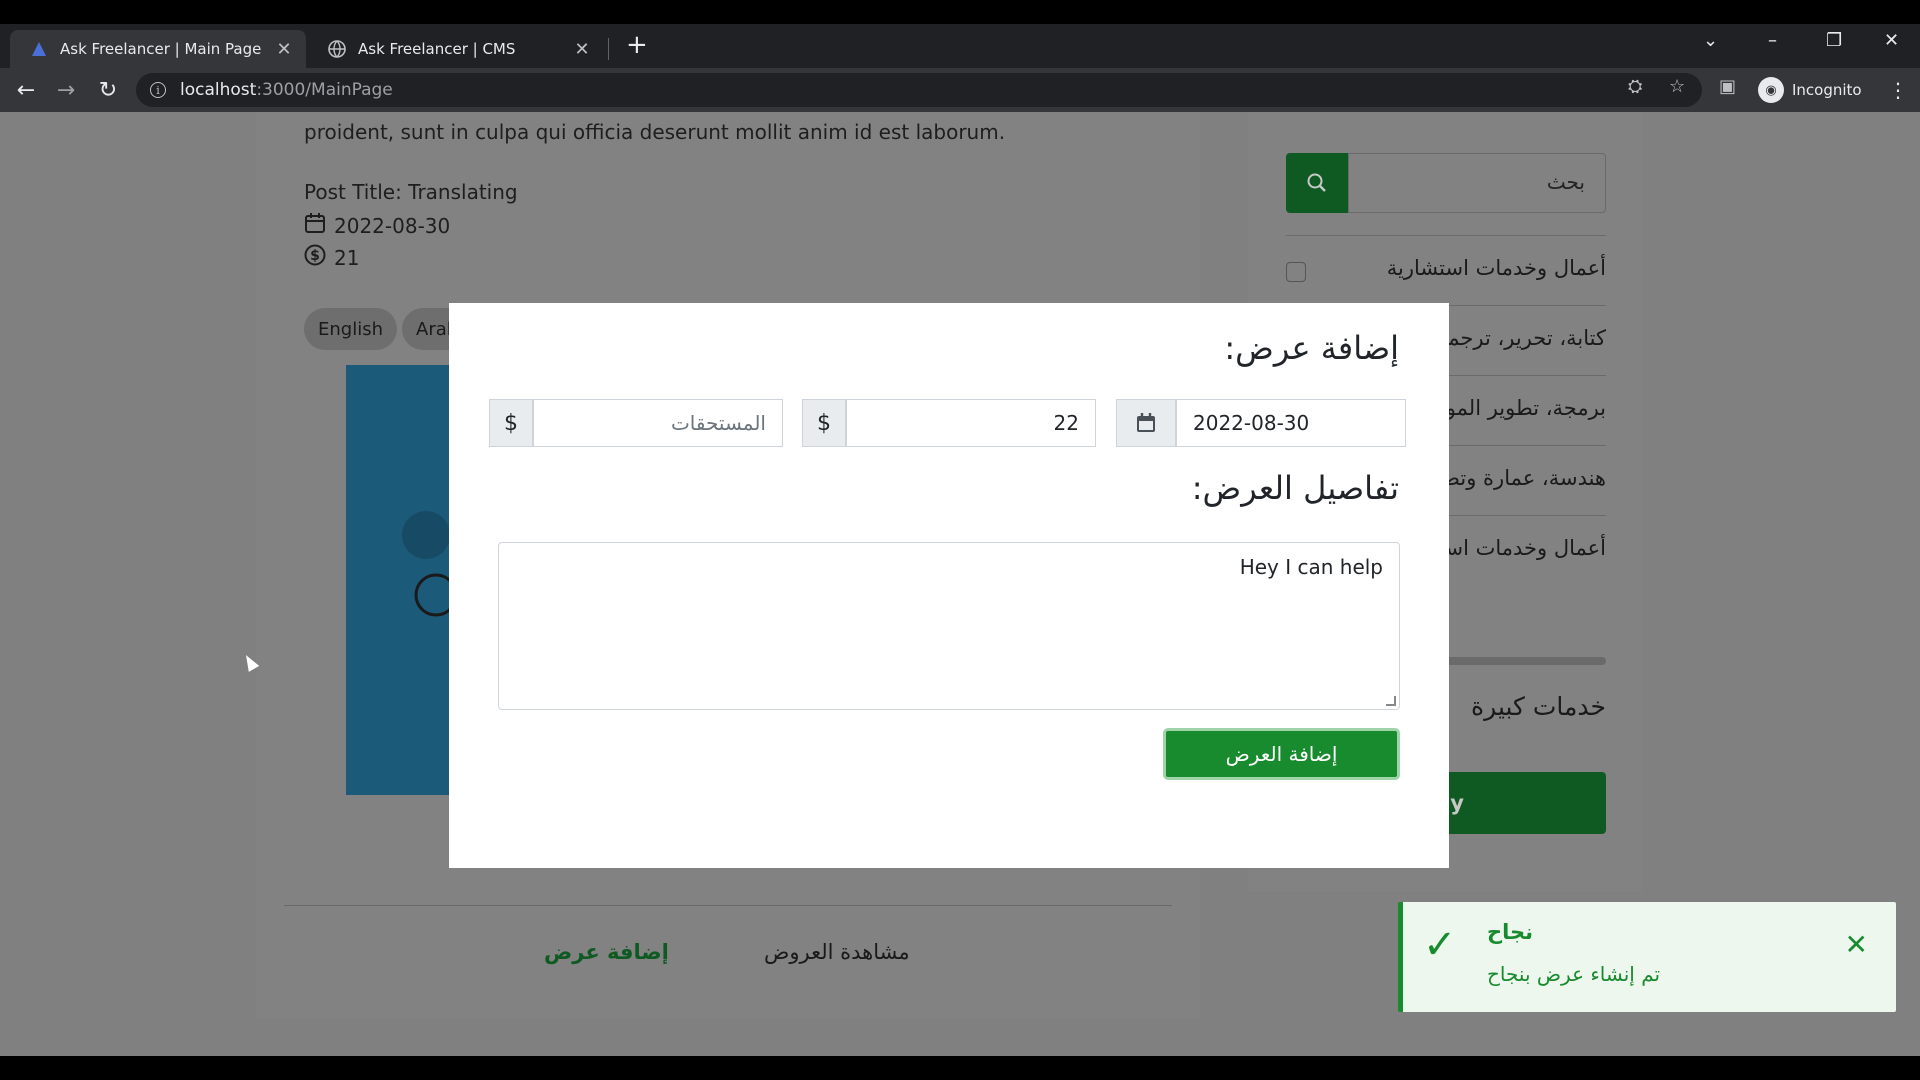 This screenshot has width=1920, height=1080. I want to click on post-title: Post Title: Translating, so click(411, 192).